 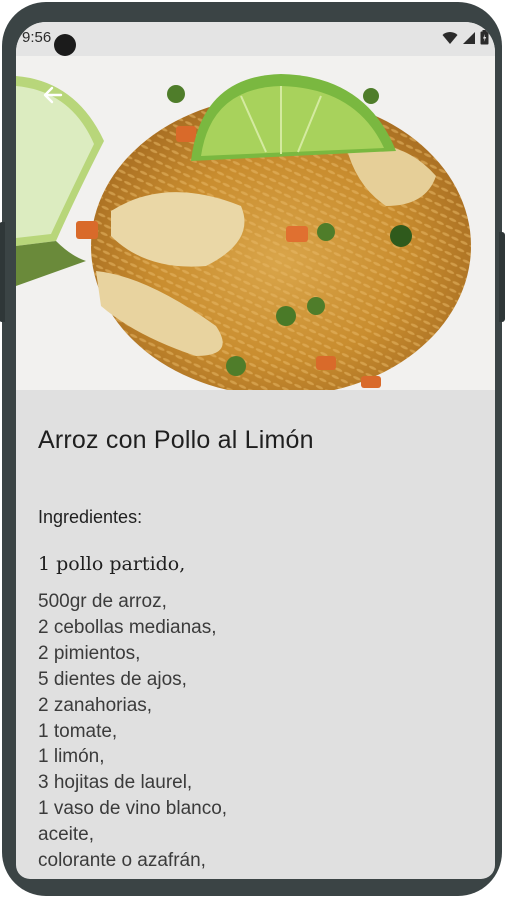 I want to click on list-item: colorante o azafrán,, so click(x=122, y=861).